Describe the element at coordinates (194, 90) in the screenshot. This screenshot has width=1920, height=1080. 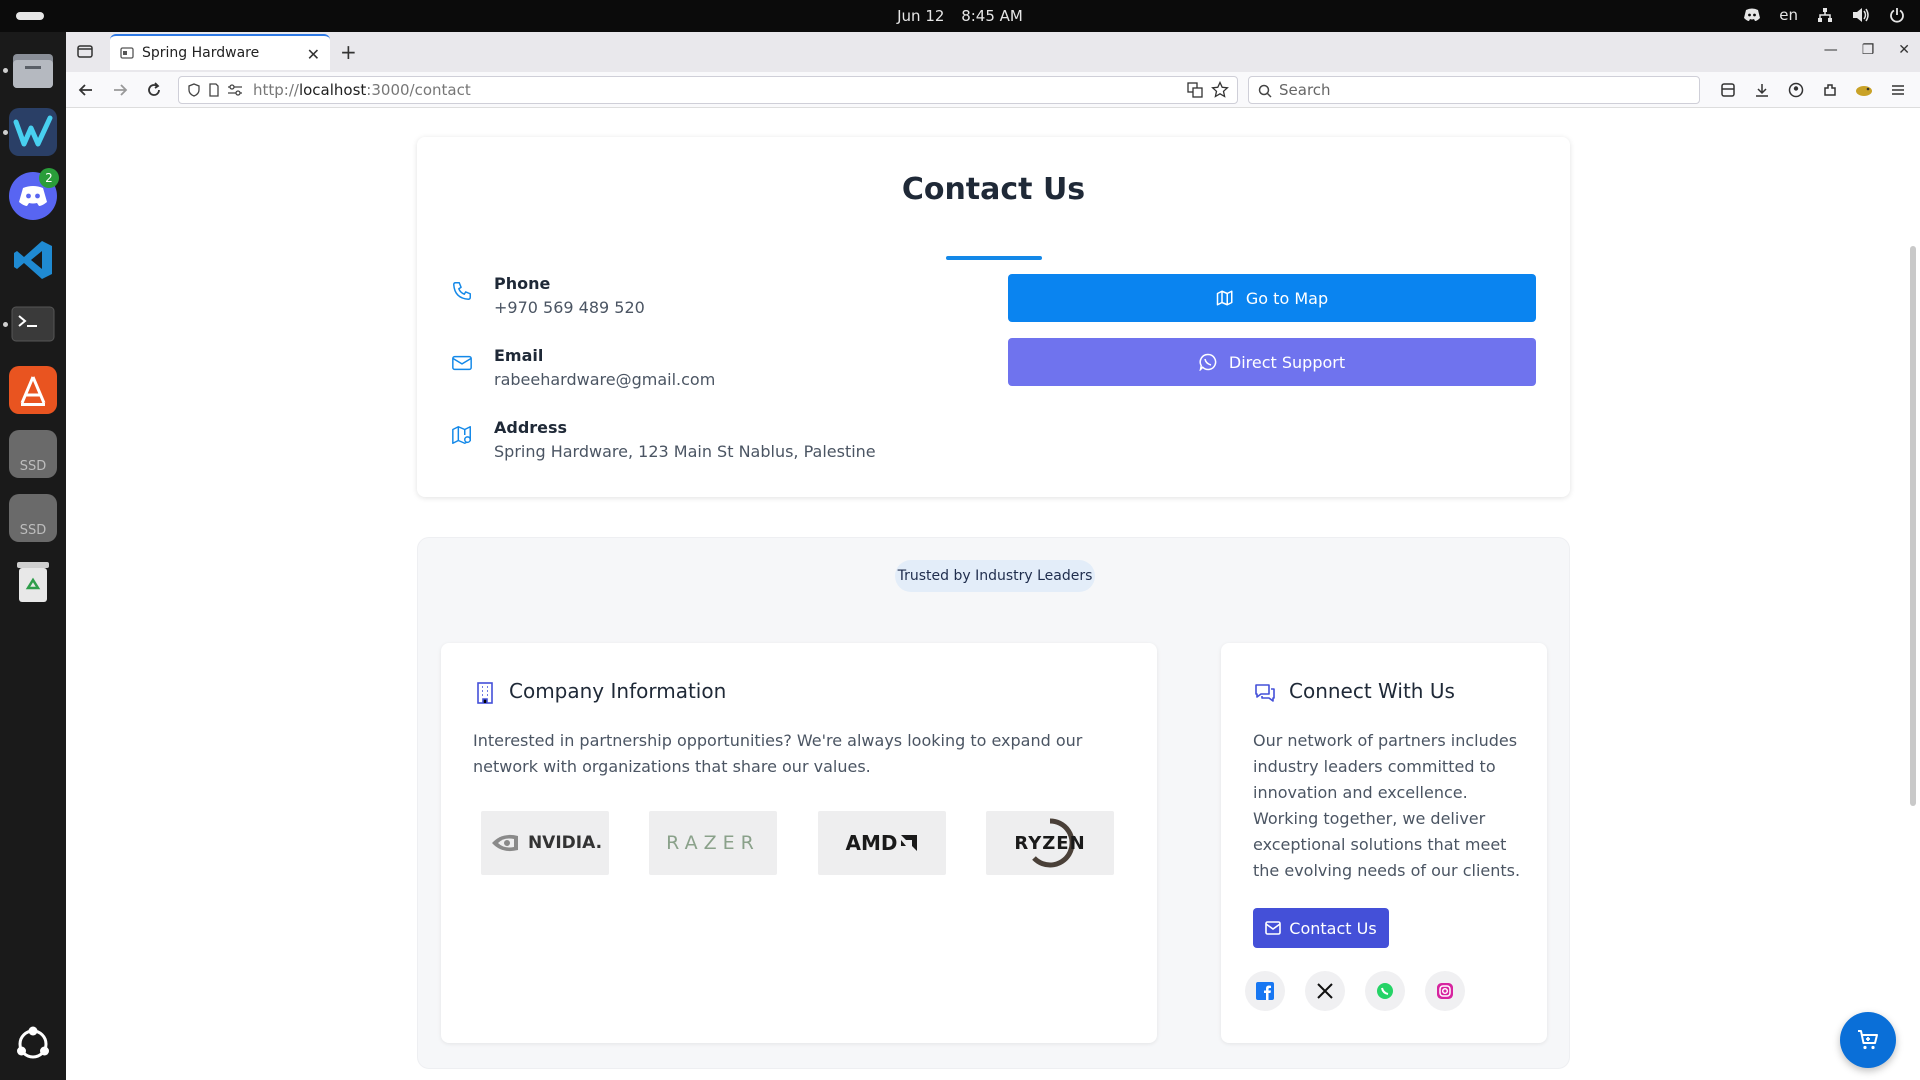
I see `shield-icon` at that location.